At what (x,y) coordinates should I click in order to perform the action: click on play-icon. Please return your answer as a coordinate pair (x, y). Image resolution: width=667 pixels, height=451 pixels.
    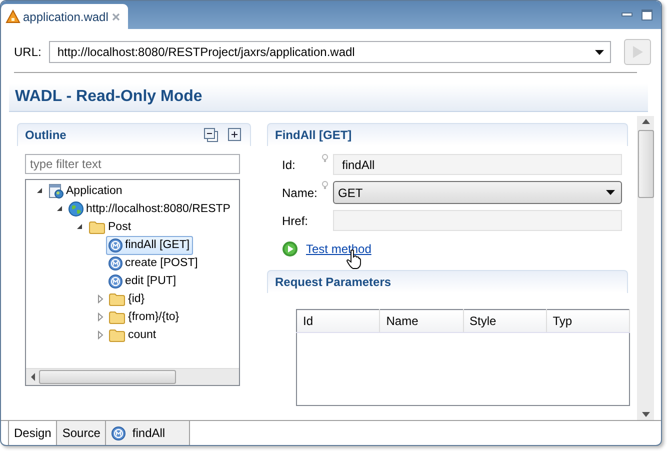
    Looking at the image, I should click on (638, 52).